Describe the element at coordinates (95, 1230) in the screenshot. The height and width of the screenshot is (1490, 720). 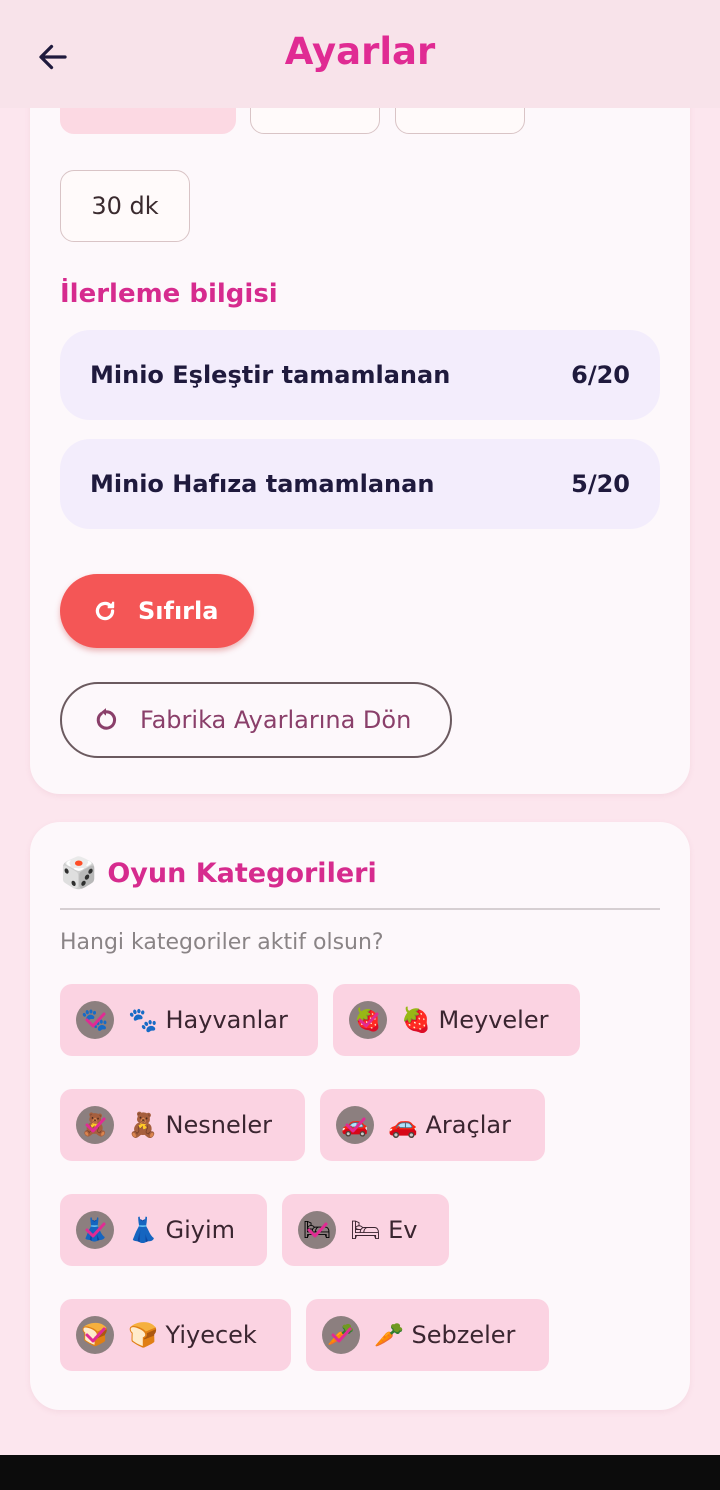
I see `check-icon: 👗` at that location.